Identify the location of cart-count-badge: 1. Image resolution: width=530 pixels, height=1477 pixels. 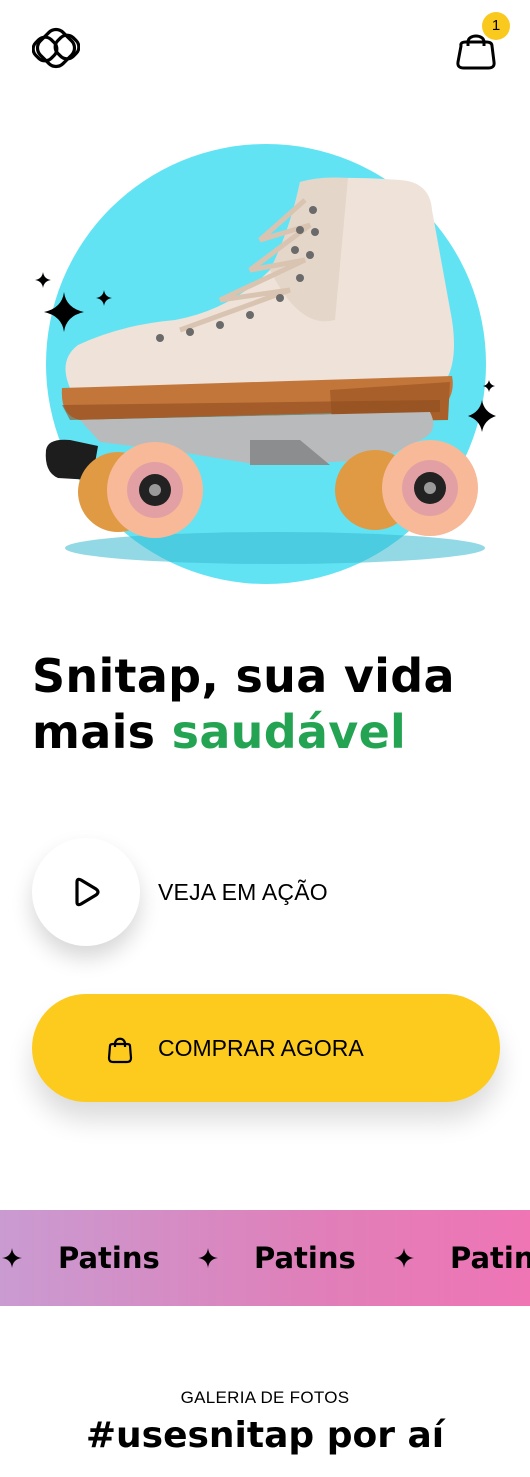
(496, 26).